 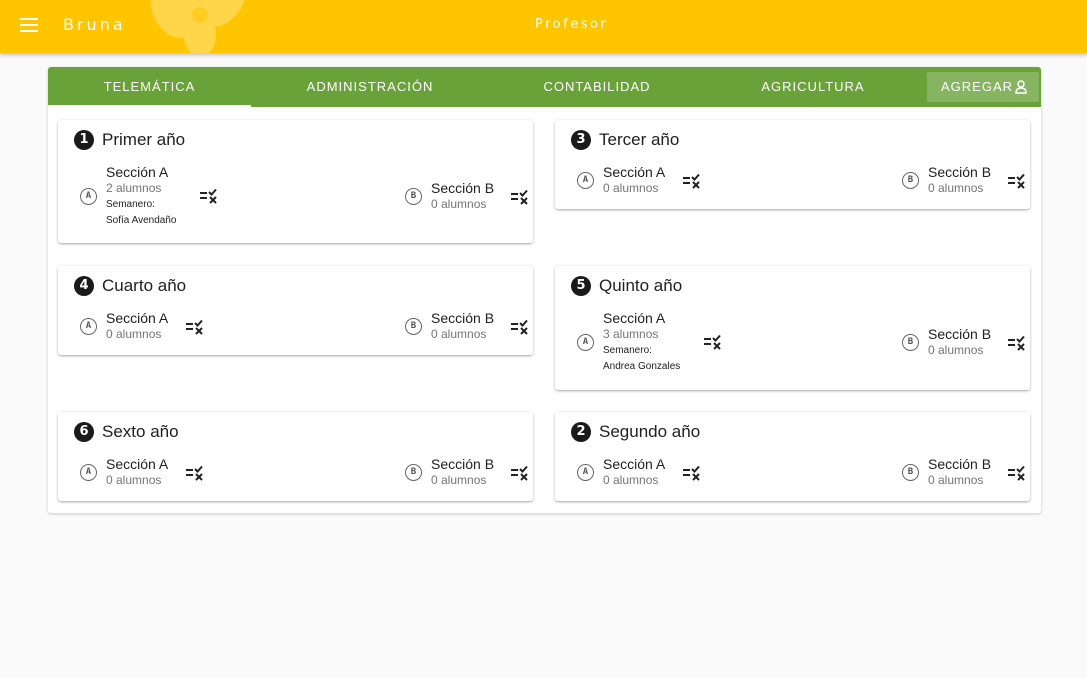 What do you see at coordinates (141, 220) in the screenshot?
I see `mentor-name: Sofía Avendaño` at bounding box center [141, 220].